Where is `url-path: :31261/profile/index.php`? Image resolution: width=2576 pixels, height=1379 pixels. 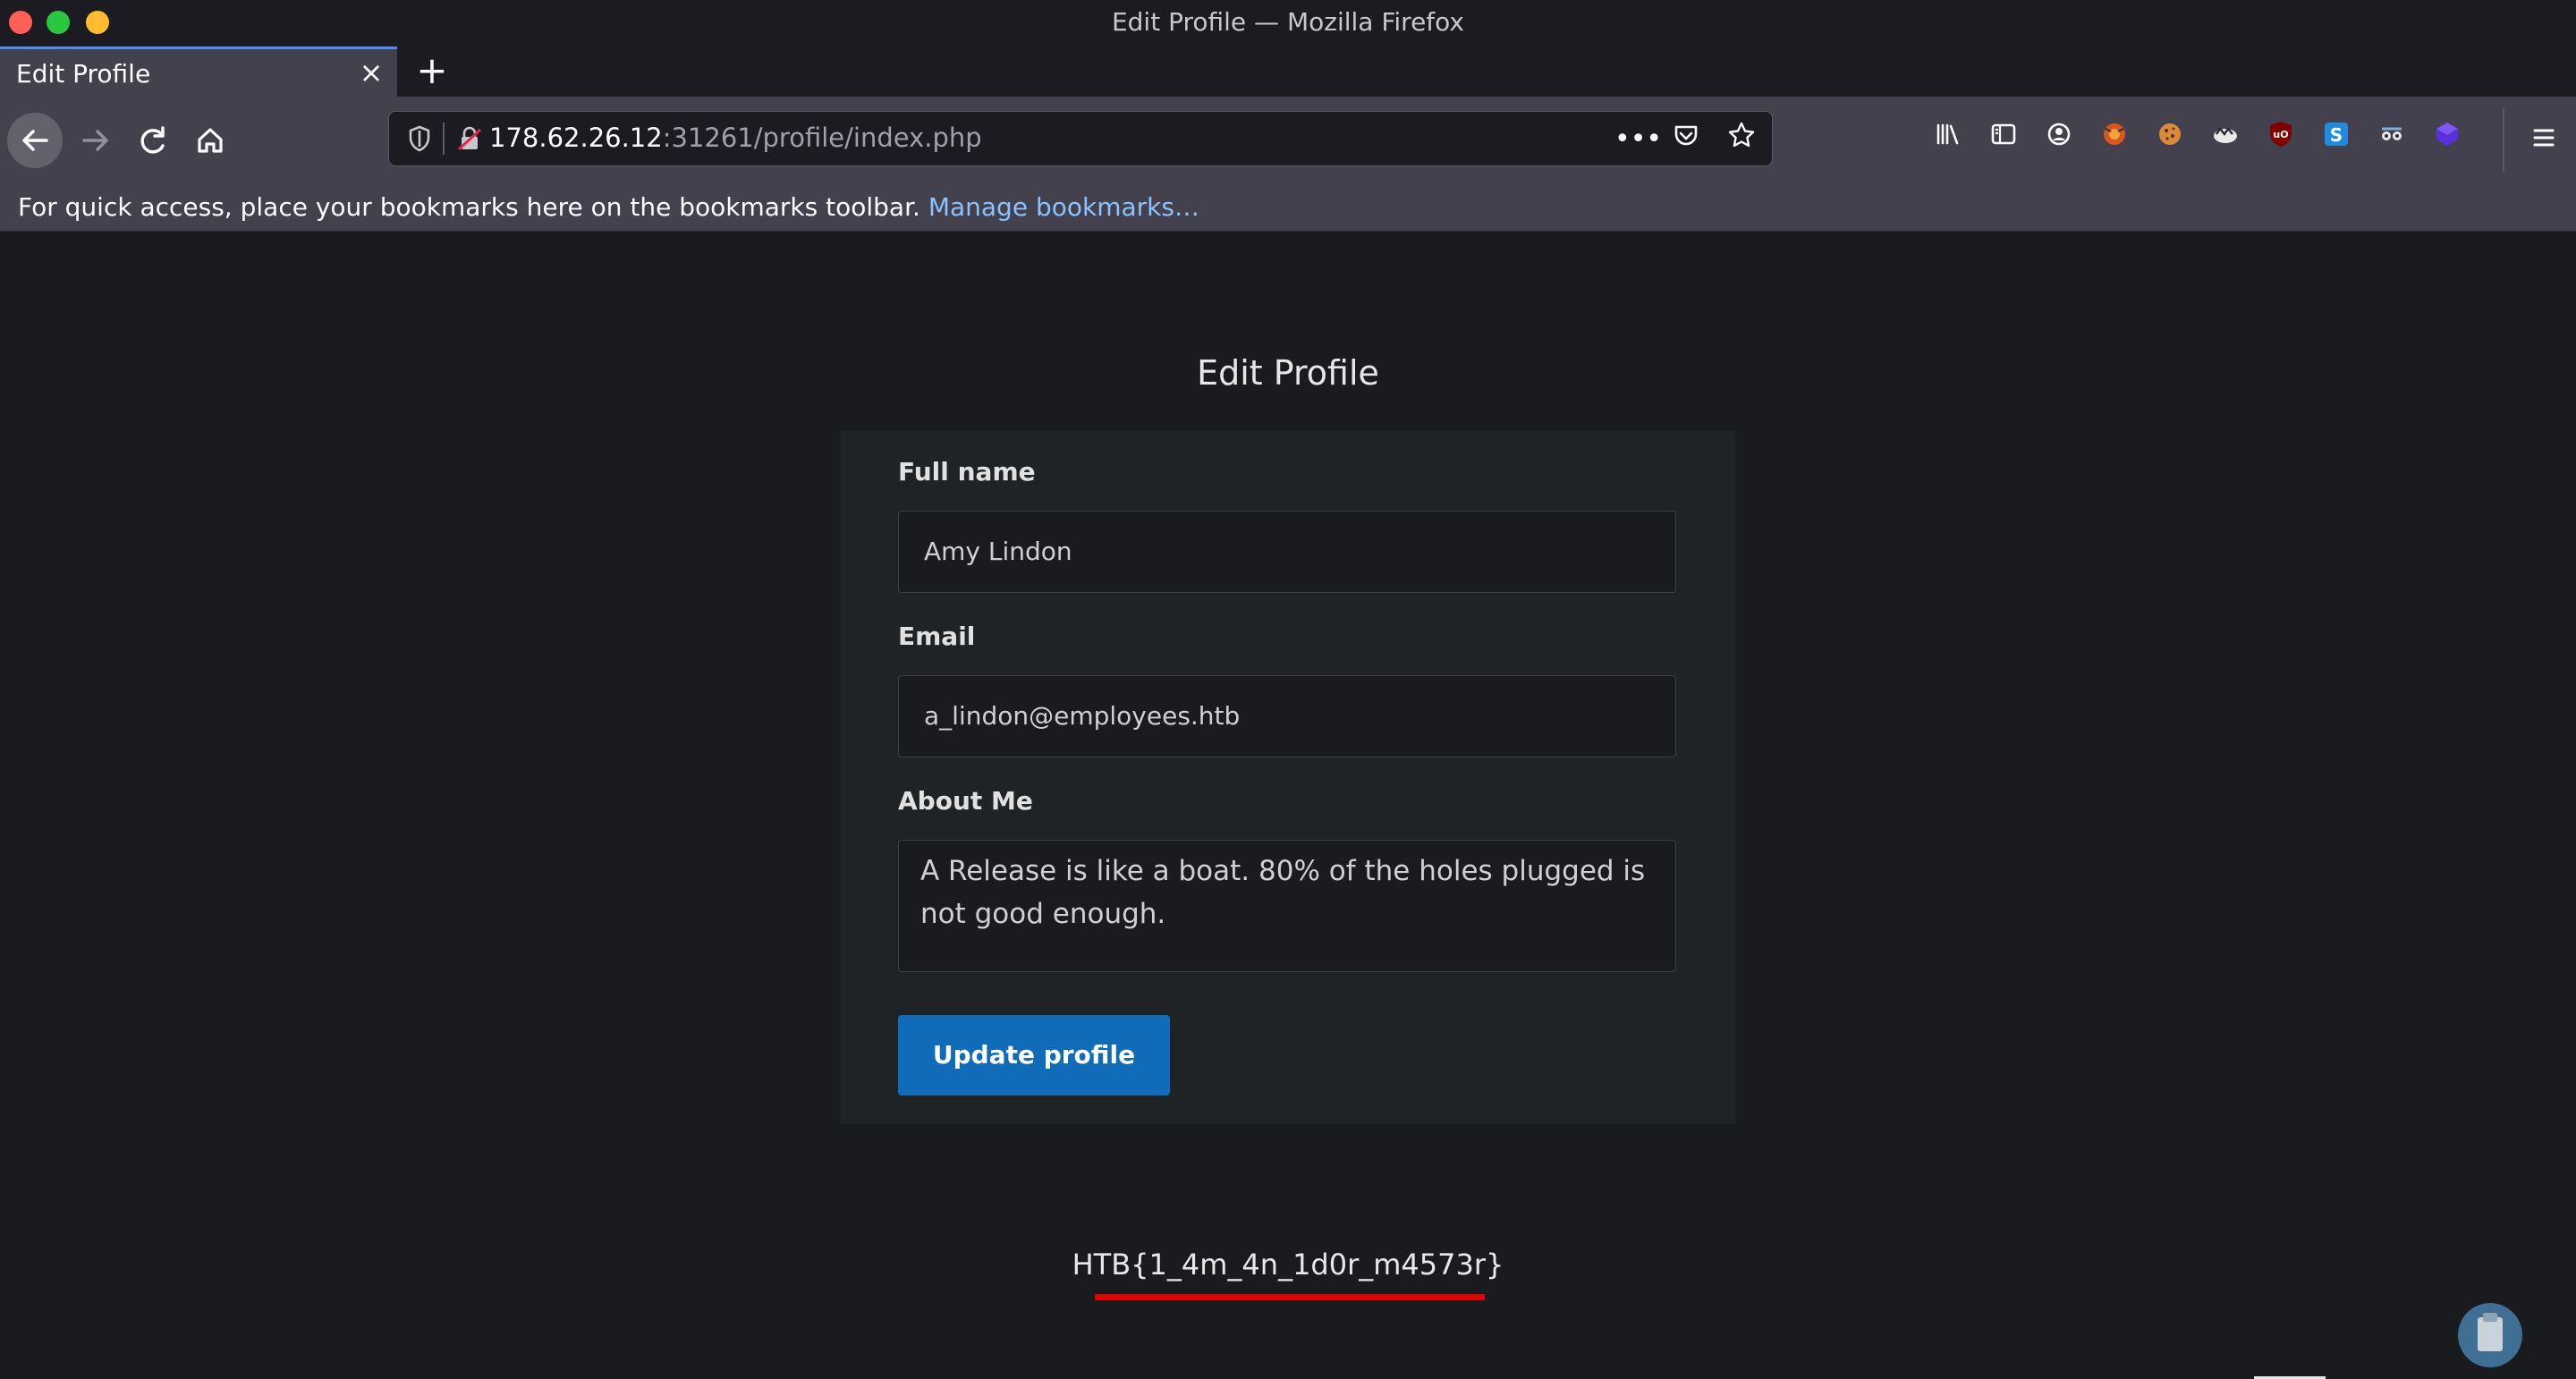 url-path: :31261/profile/index.php is located at coordinates (822, 138).